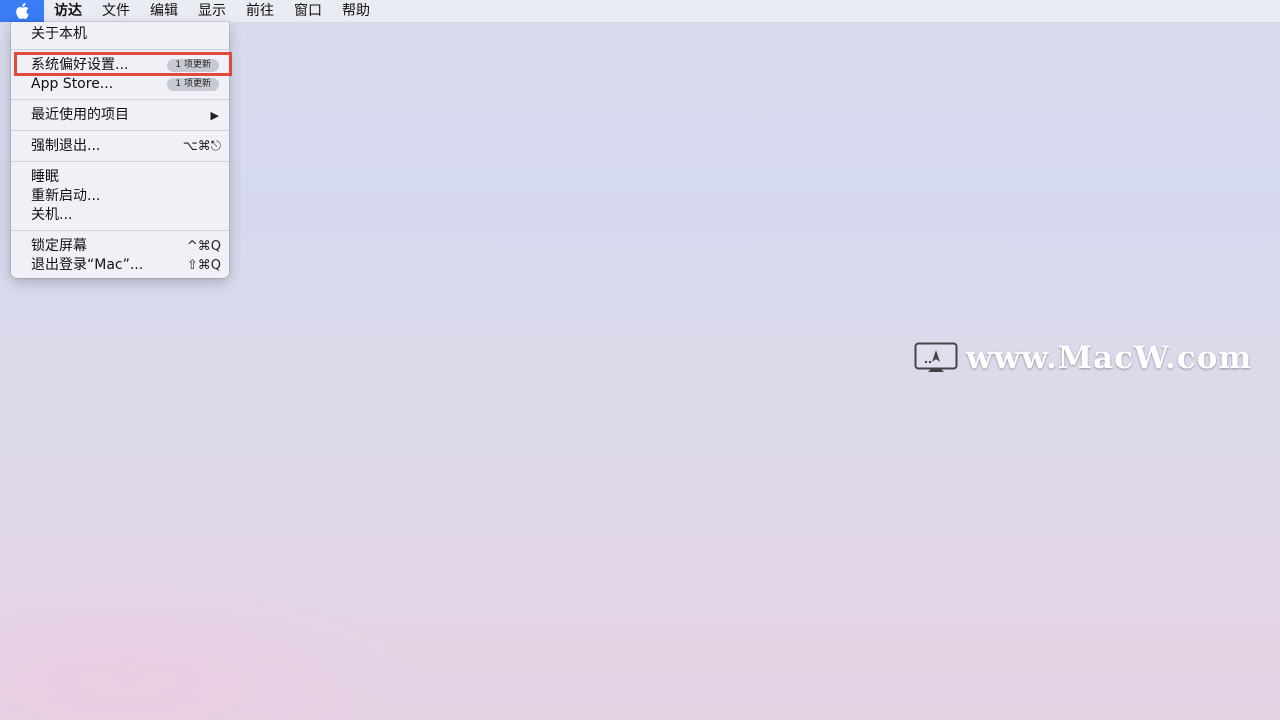 The image size is (1280, 720). Describe the element at coordinates (80, 115) in the screenshot. I see `menu-item-label: 最近使用的项目` at that location.